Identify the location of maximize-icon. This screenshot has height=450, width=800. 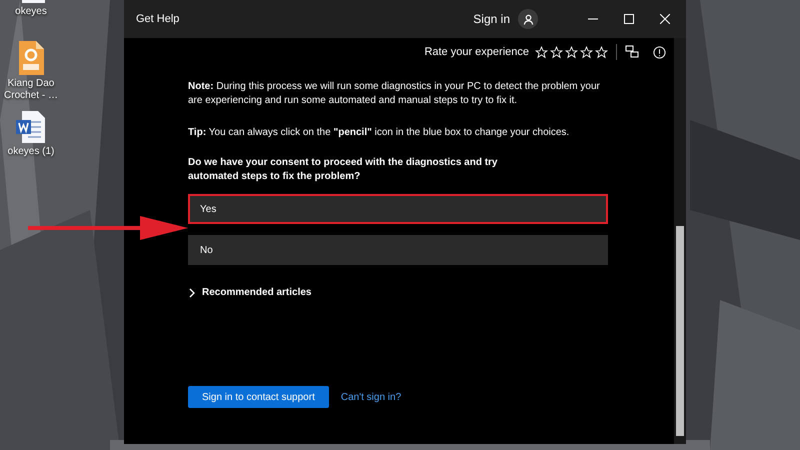
(629, 19).